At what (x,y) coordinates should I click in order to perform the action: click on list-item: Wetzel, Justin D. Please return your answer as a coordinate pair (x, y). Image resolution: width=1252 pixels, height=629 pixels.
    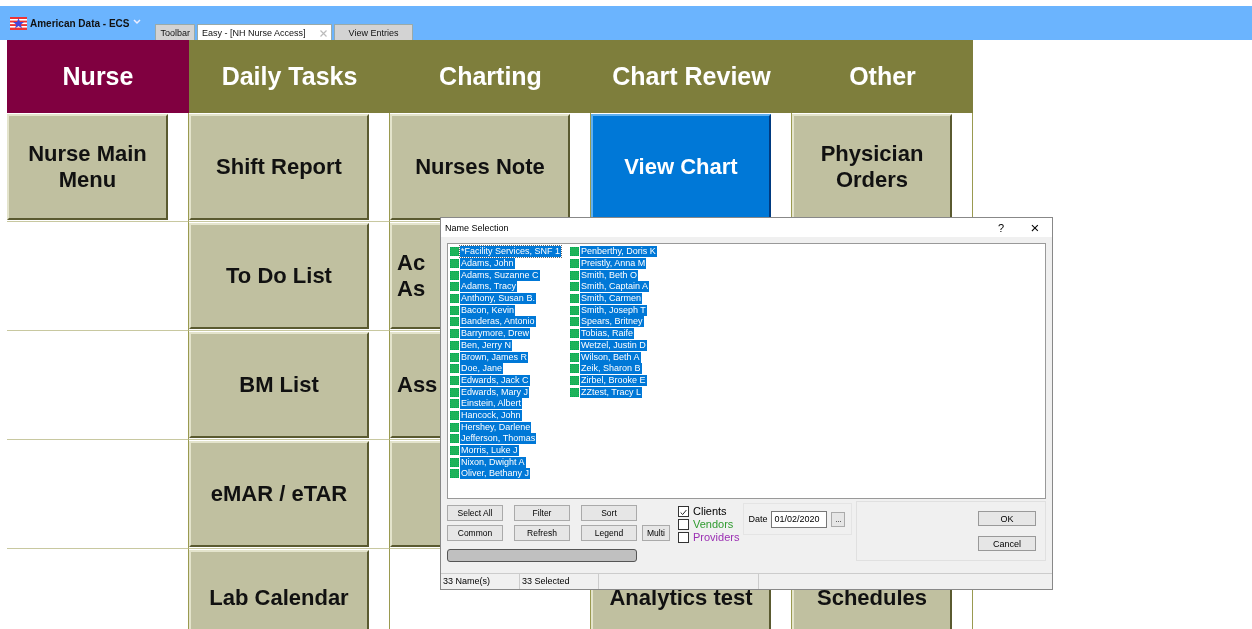
    Looking at the image, I should click on (613, 345).